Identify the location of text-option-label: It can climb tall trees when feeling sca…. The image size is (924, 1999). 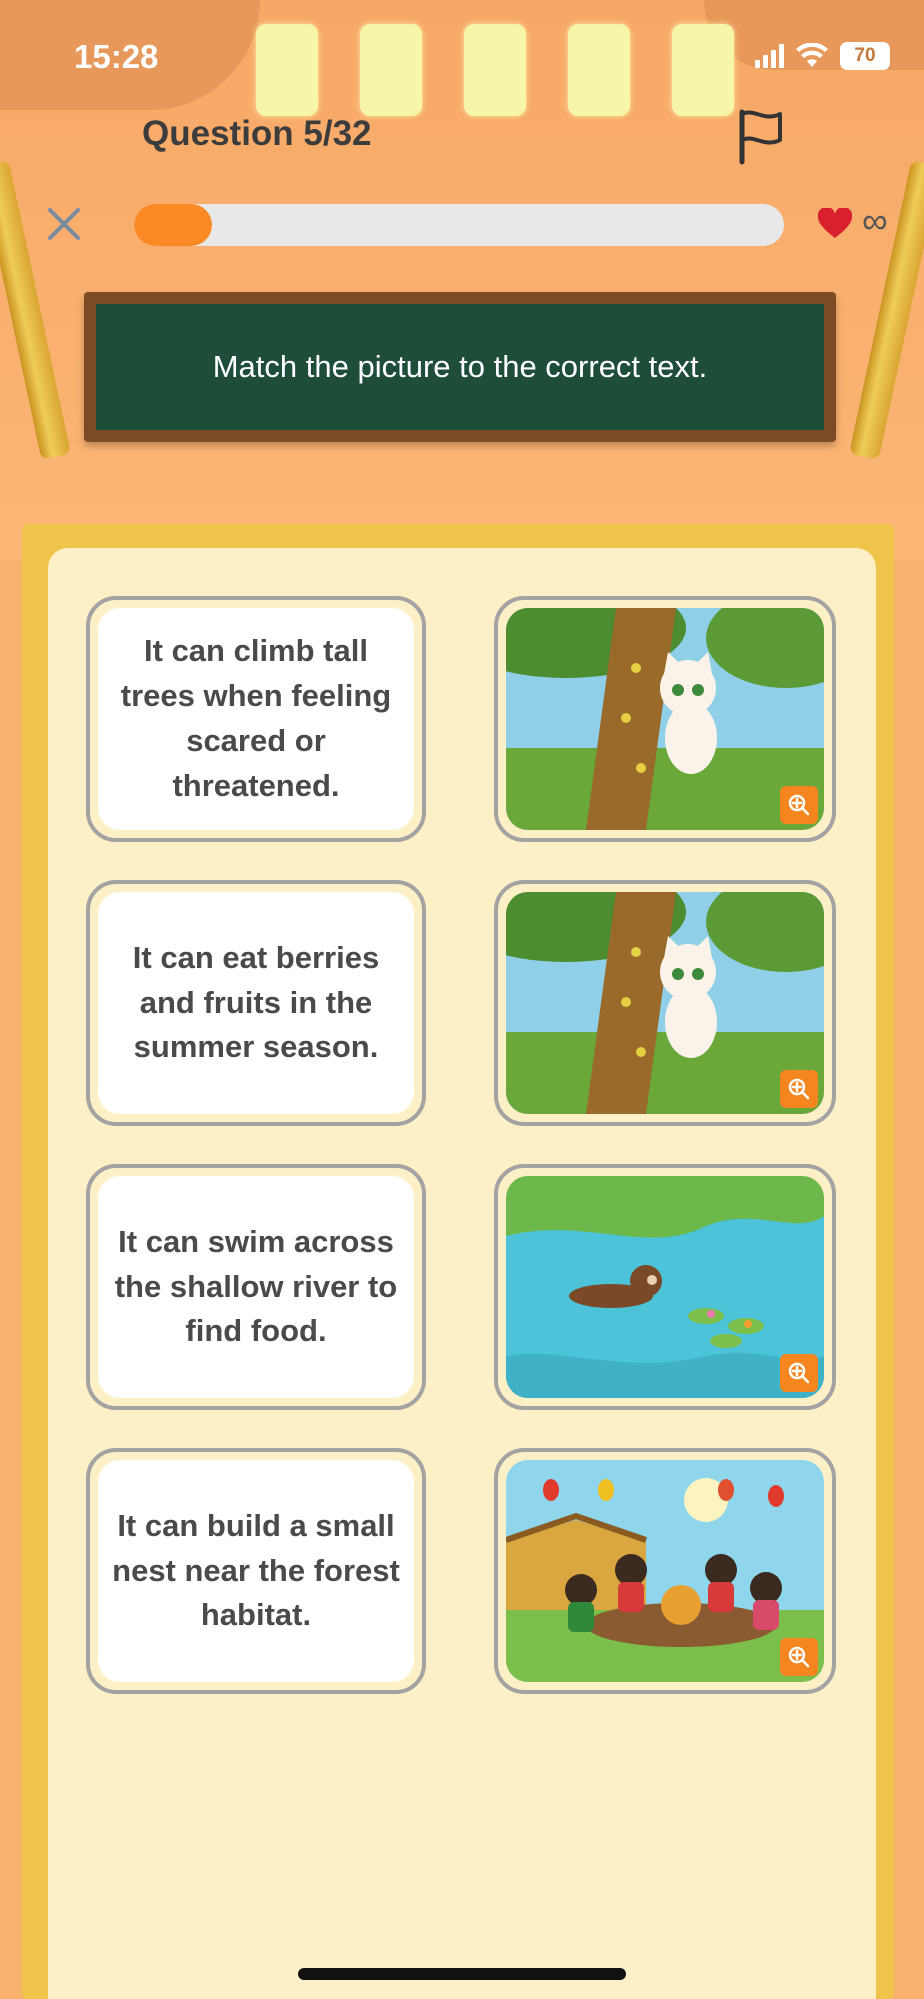
(256, 719).